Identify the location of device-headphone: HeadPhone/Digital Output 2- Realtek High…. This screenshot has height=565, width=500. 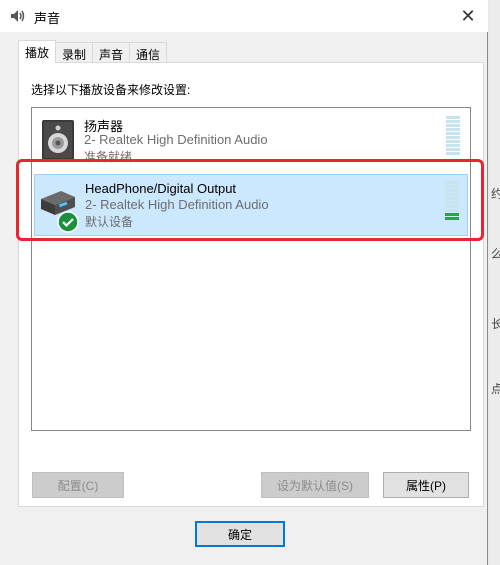
(251, 205).